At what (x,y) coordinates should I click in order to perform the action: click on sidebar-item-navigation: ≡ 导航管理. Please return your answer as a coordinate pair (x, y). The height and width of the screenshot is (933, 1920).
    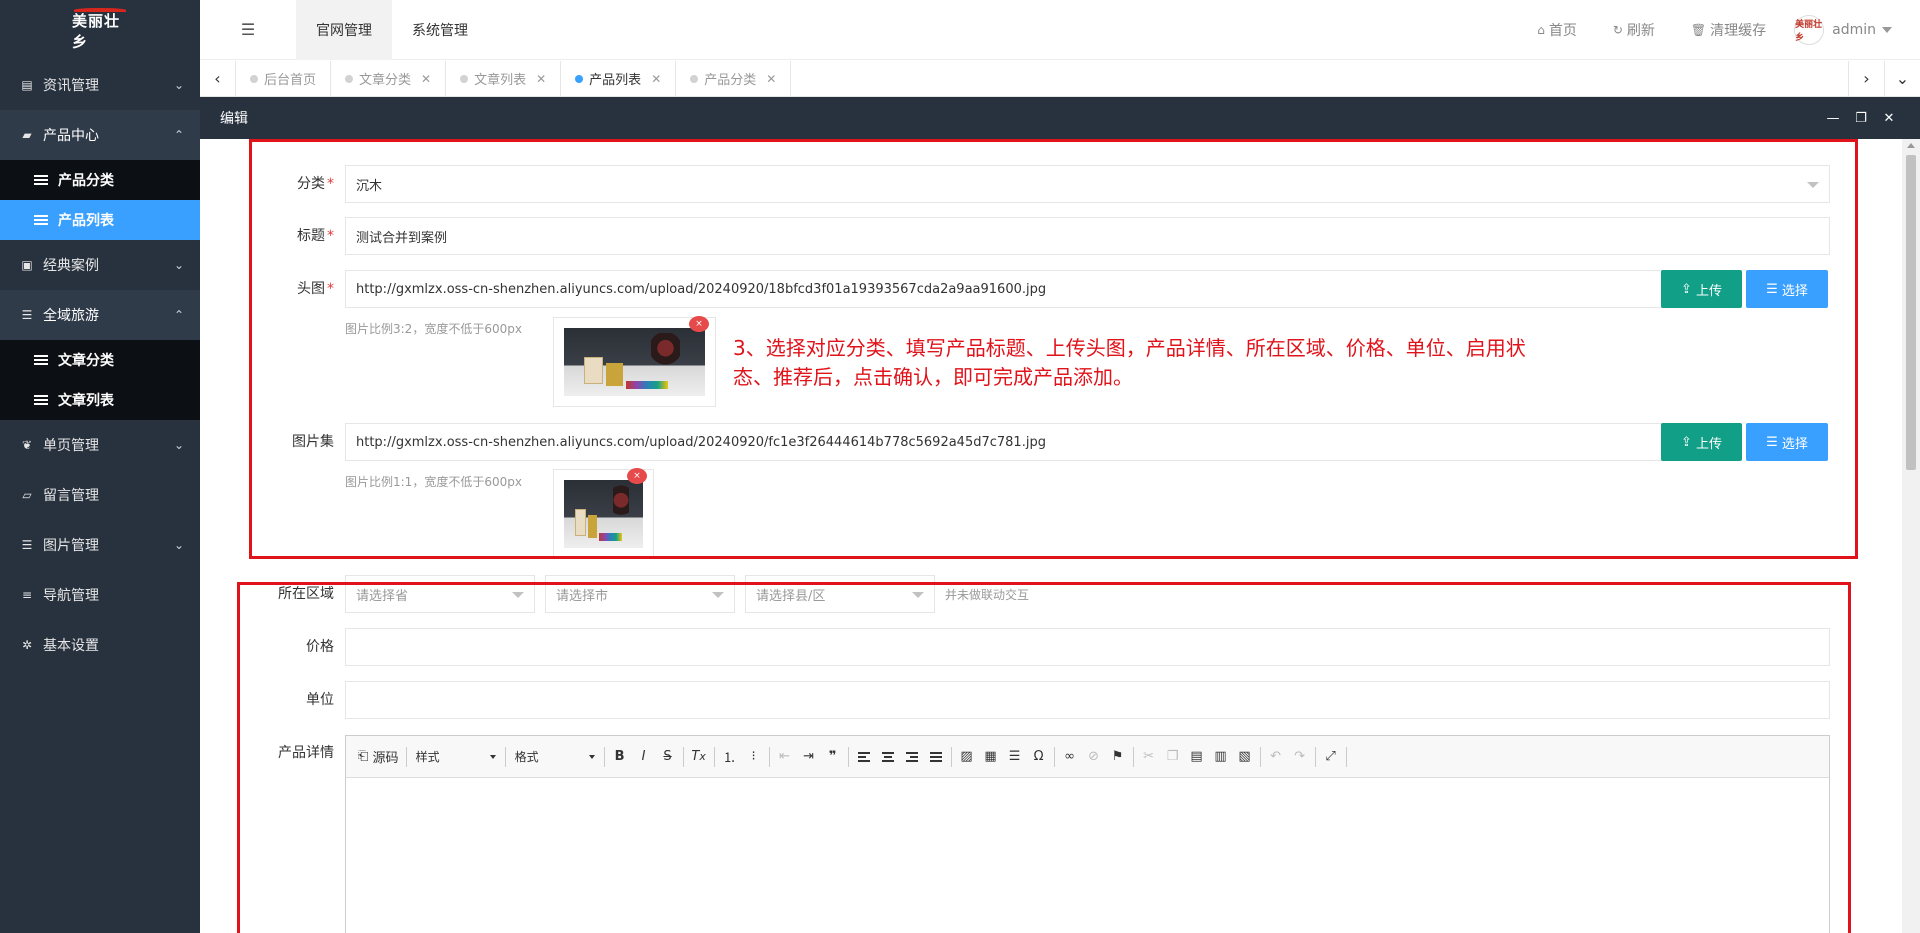
    Looking at the image, I should click on (100, 595).